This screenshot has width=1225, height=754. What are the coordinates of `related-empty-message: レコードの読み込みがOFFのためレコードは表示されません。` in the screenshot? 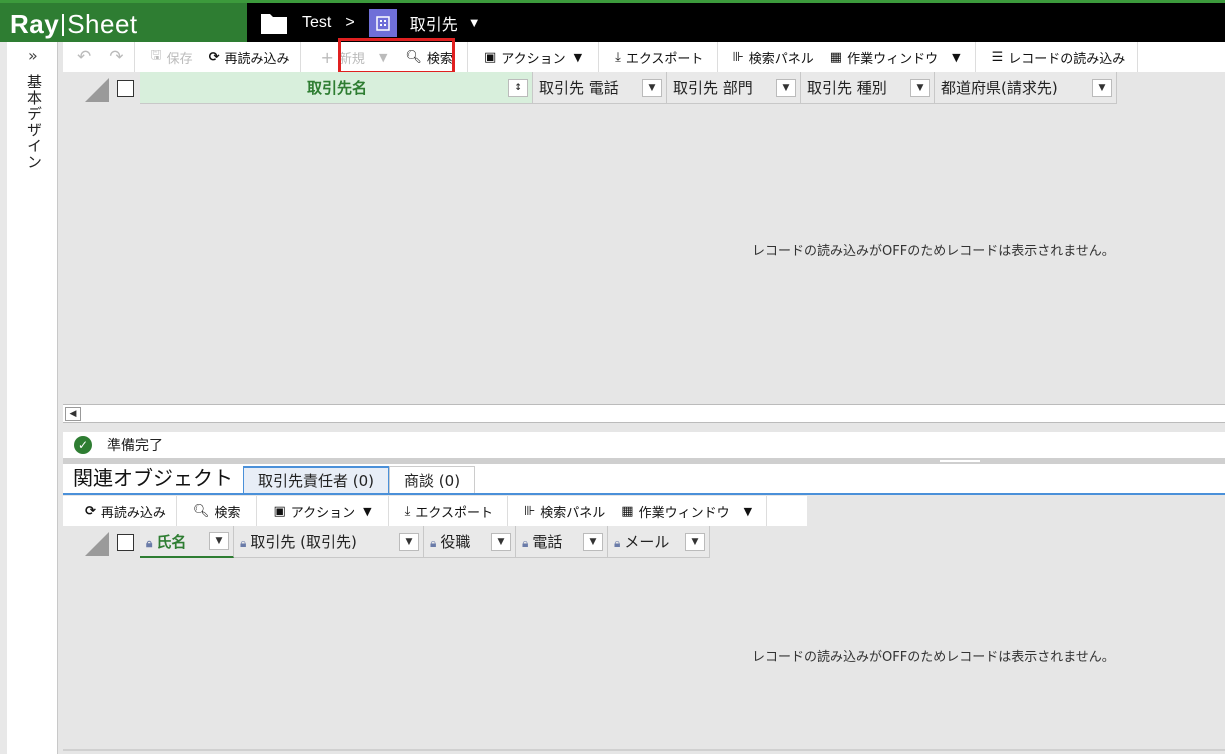 It's located at (933, 657).